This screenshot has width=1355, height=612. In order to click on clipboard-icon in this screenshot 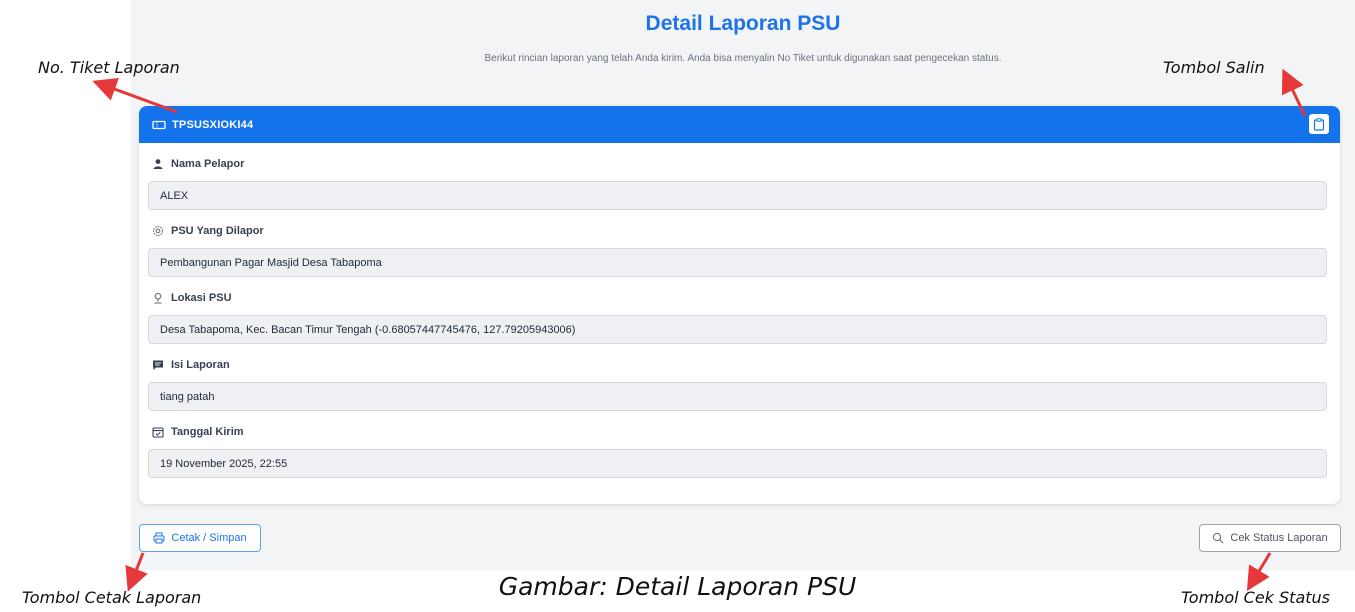, I will do `click(1319, 124)`.